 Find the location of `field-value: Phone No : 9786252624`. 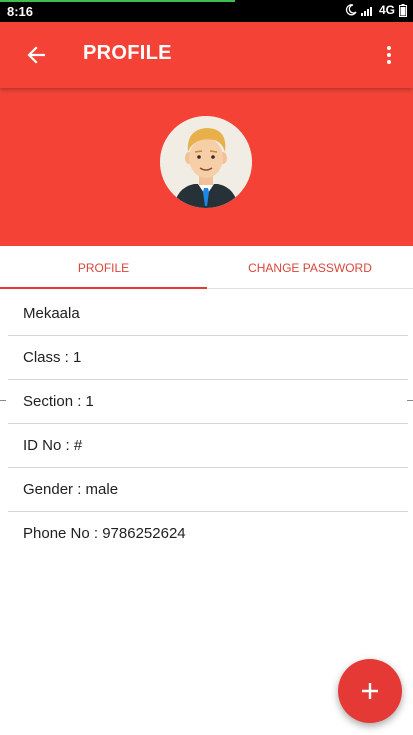

field-value: Phone No : 9786252624 is located at coordinates (104, 533).